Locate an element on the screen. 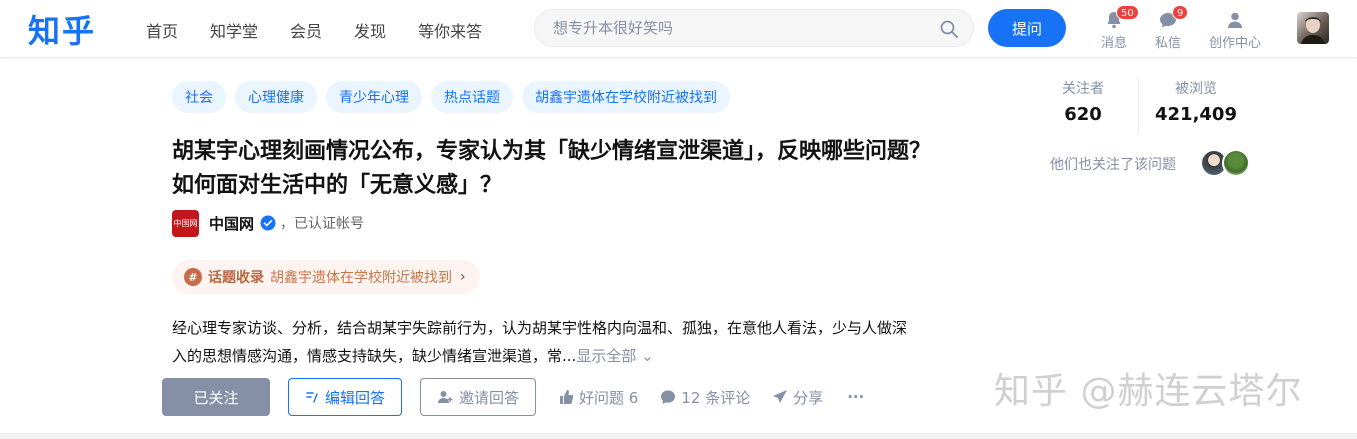 The image size is (1357, 439). collection-topic-name: 胡鑫宇遗体在学校附近被找到 is located at coordinates (361, 278).